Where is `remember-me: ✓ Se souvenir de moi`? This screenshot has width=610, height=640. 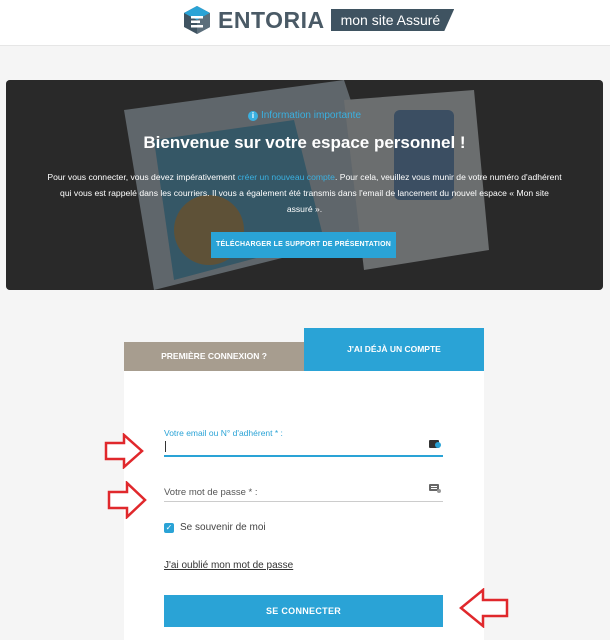 remember-me: ✓ Se souvenir de moi is located at coordinates (215, 527).